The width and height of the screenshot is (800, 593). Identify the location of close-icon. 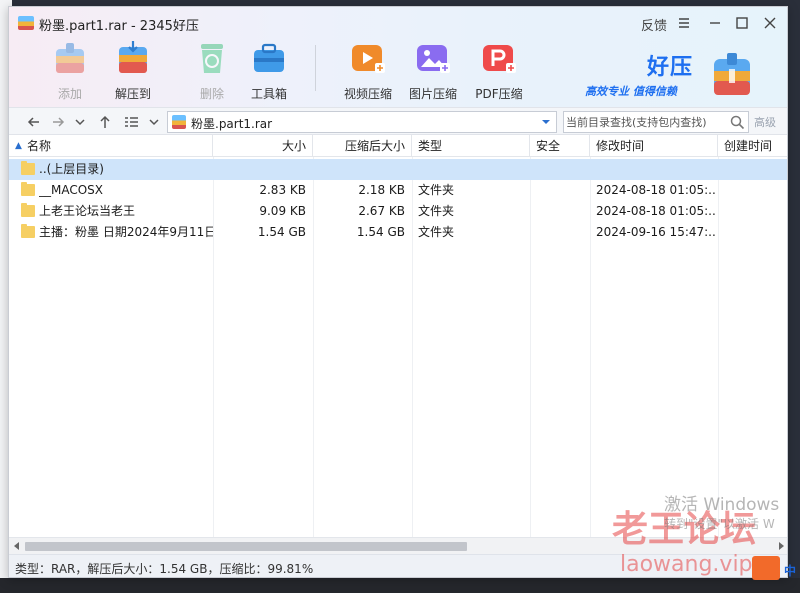
(770, 23).